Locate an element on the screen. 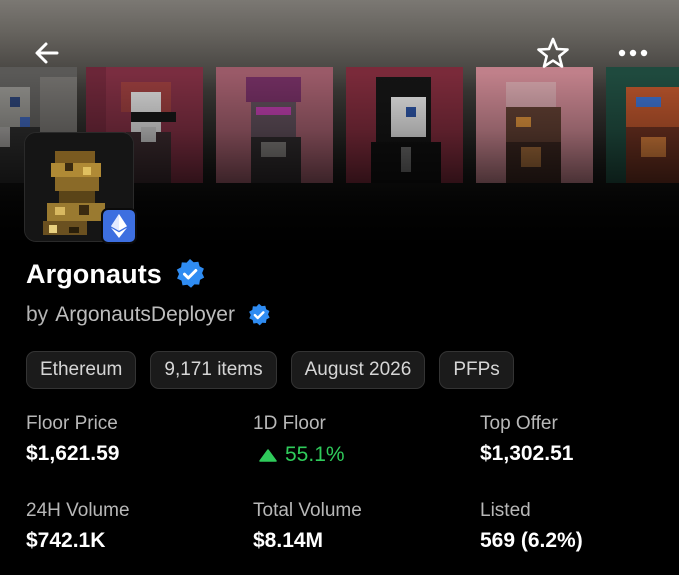  stat-total-volume: Total Volume $8.14M is located at coordinates (307, 526).